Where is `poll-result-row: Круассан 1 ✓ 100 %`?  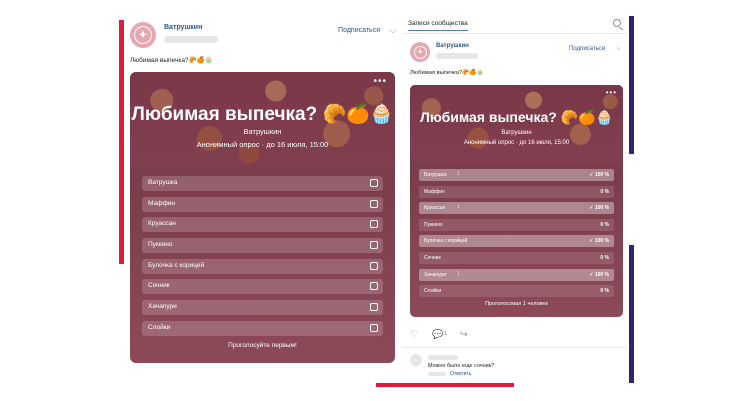
poll-result-row: Круассан 1 ✓ 100 % is located at coordinates (516, 208).